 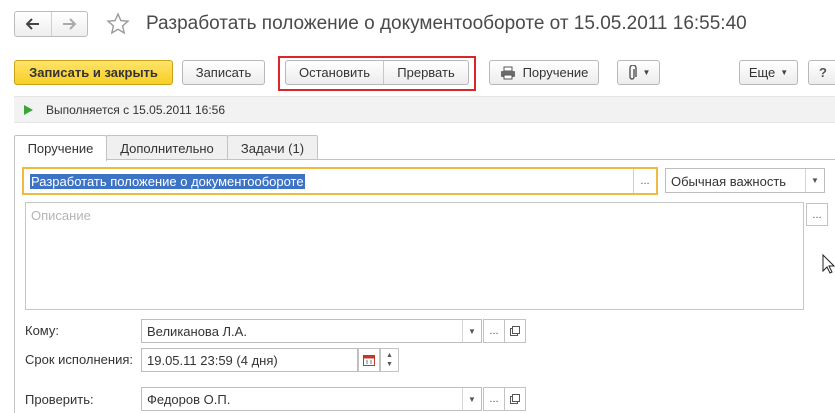 What do you see at coordinates (189, 399) in the screenshot?
I see `check-value: Федоров О.П.` at bounding box center [189, 399].